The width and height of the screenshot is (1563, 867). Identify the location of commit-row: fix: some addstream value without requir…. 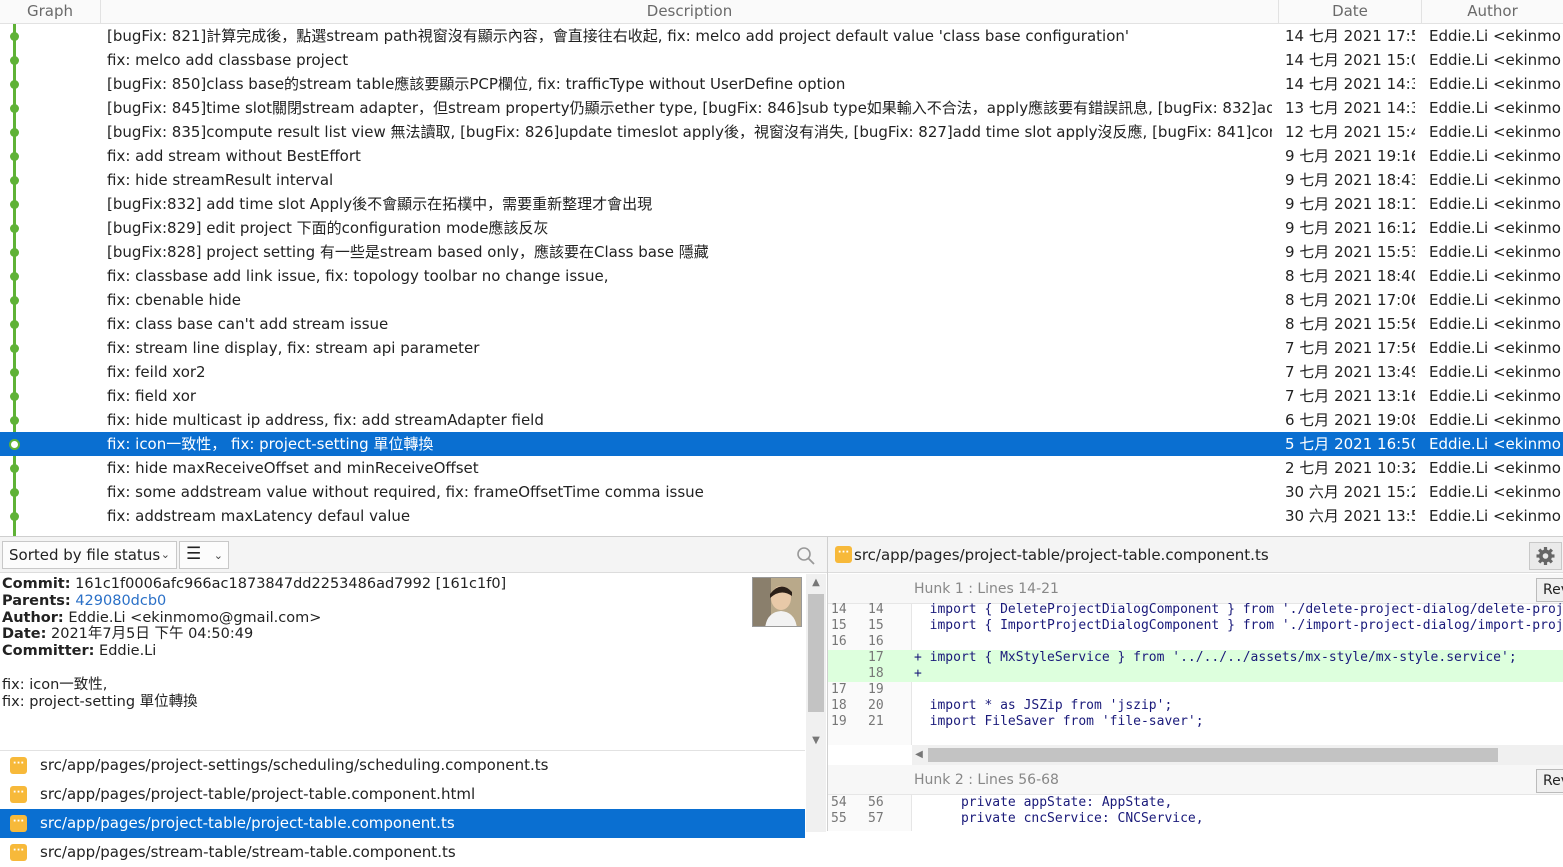
(781, 492).